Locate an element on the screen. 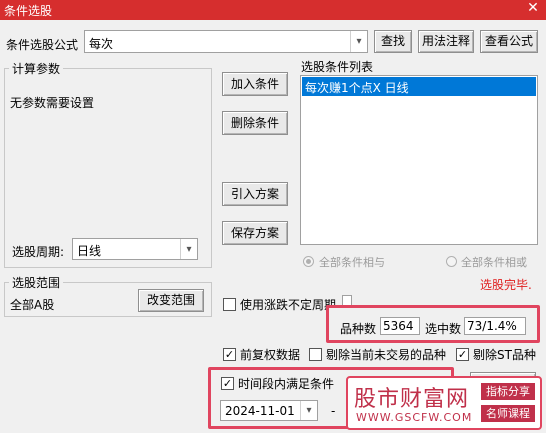  save-scheme-button: 保存方案 is located at coordinates (255, 233).